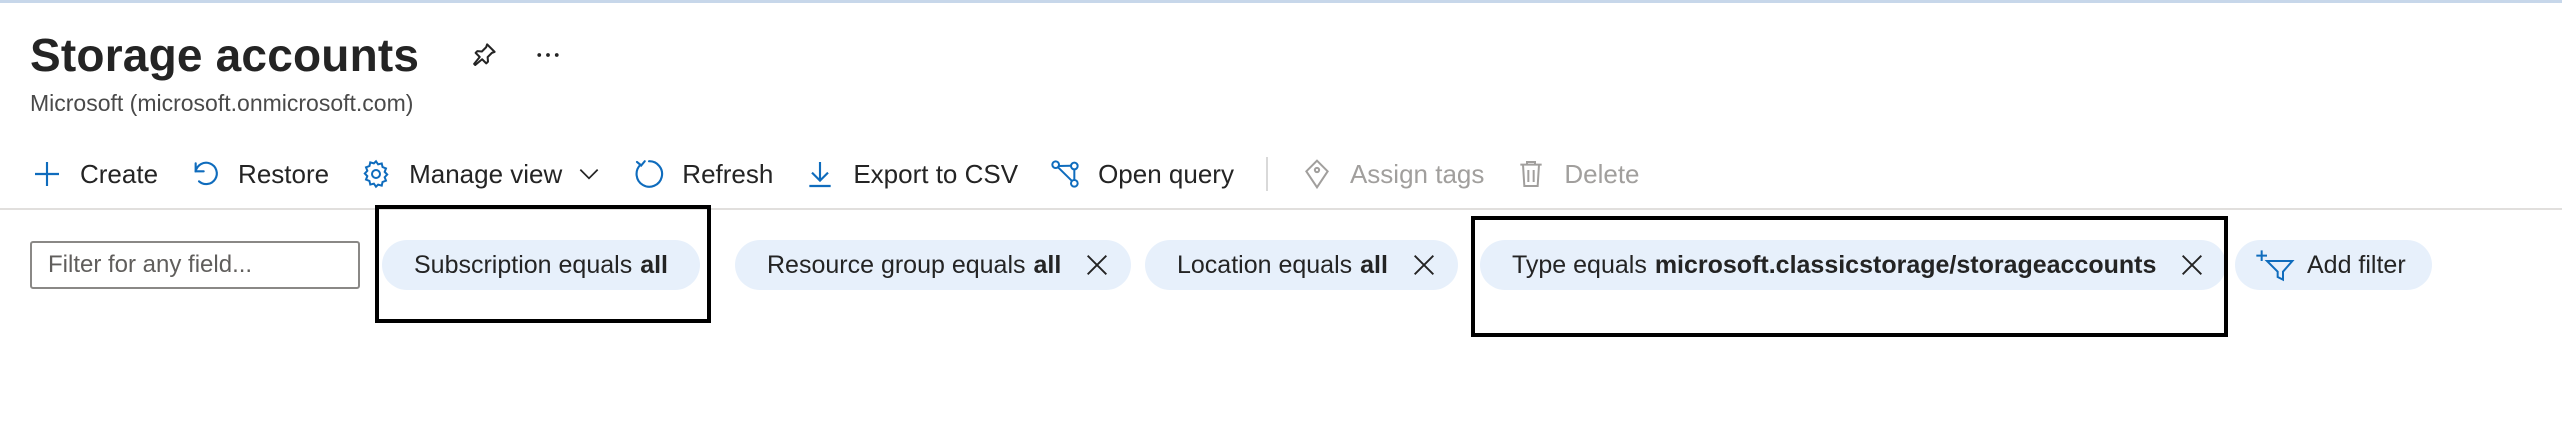  Describe the element at coordinates (2275, 265) in the screenshot. I see `add-filter-icon` at that location.